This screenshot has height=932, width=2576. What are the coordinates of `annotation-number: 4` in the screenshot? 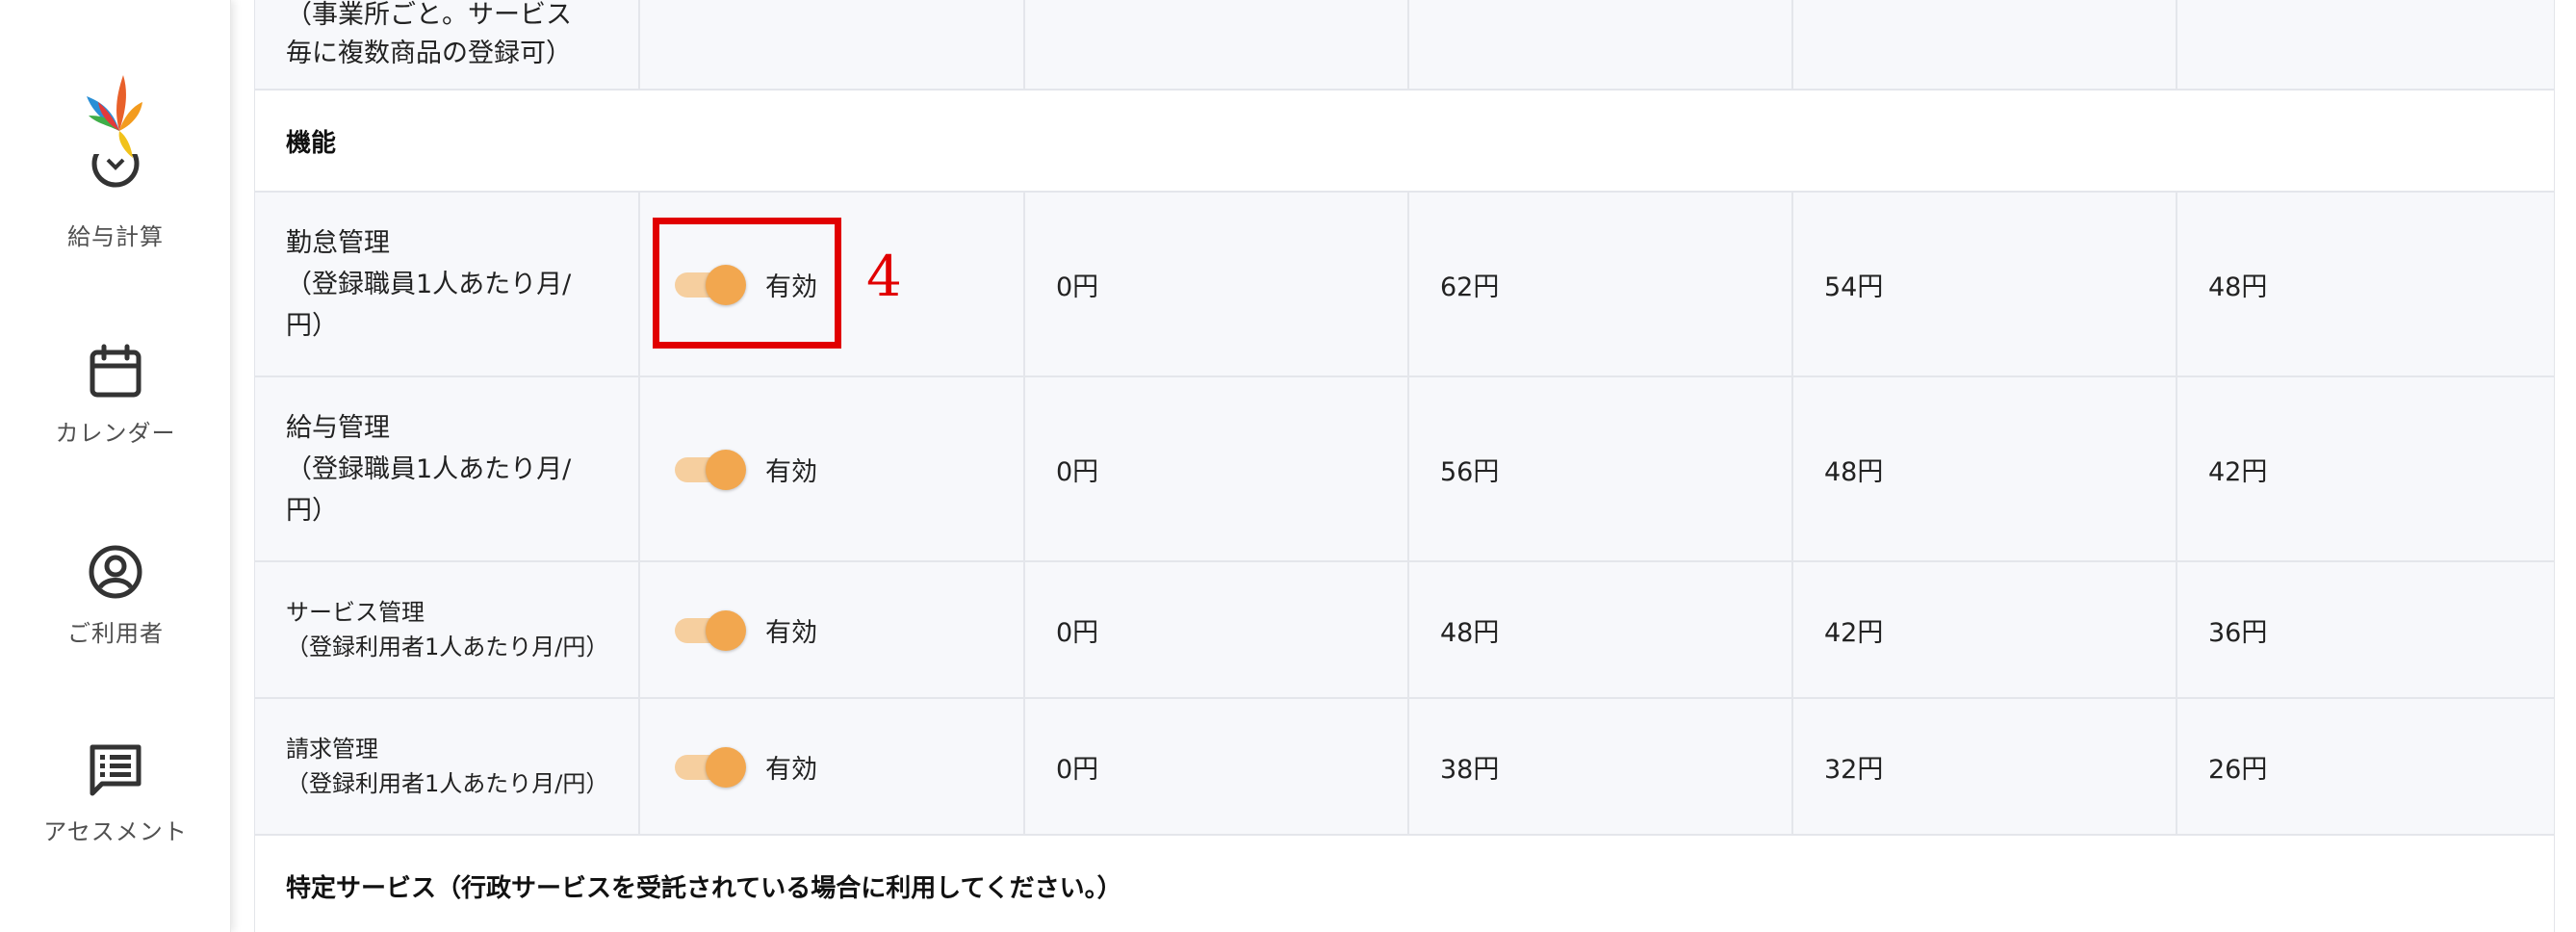 It's located at (884, 276).